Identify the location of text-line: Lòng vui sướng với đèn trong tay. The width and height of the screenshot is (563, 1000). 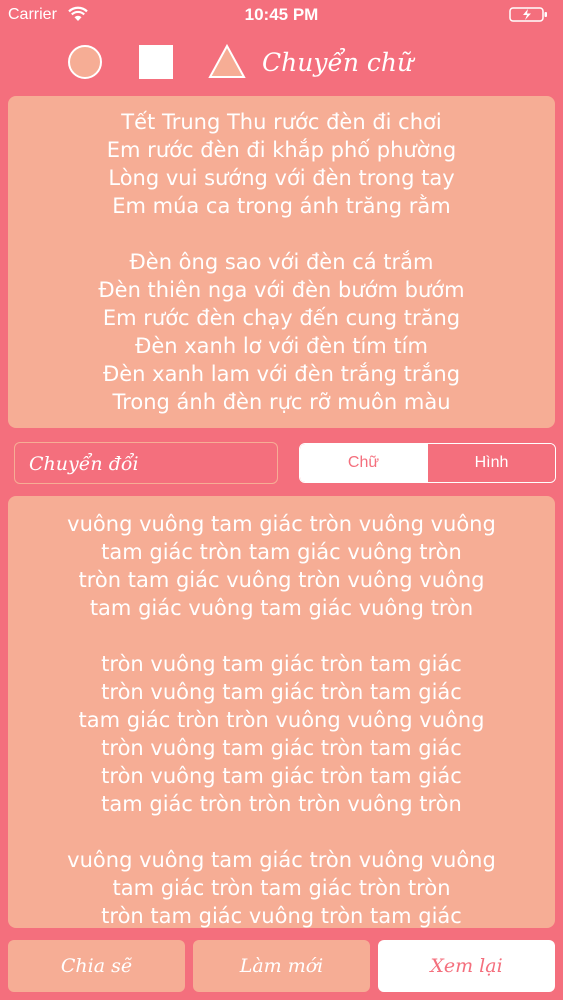
(281, 178).